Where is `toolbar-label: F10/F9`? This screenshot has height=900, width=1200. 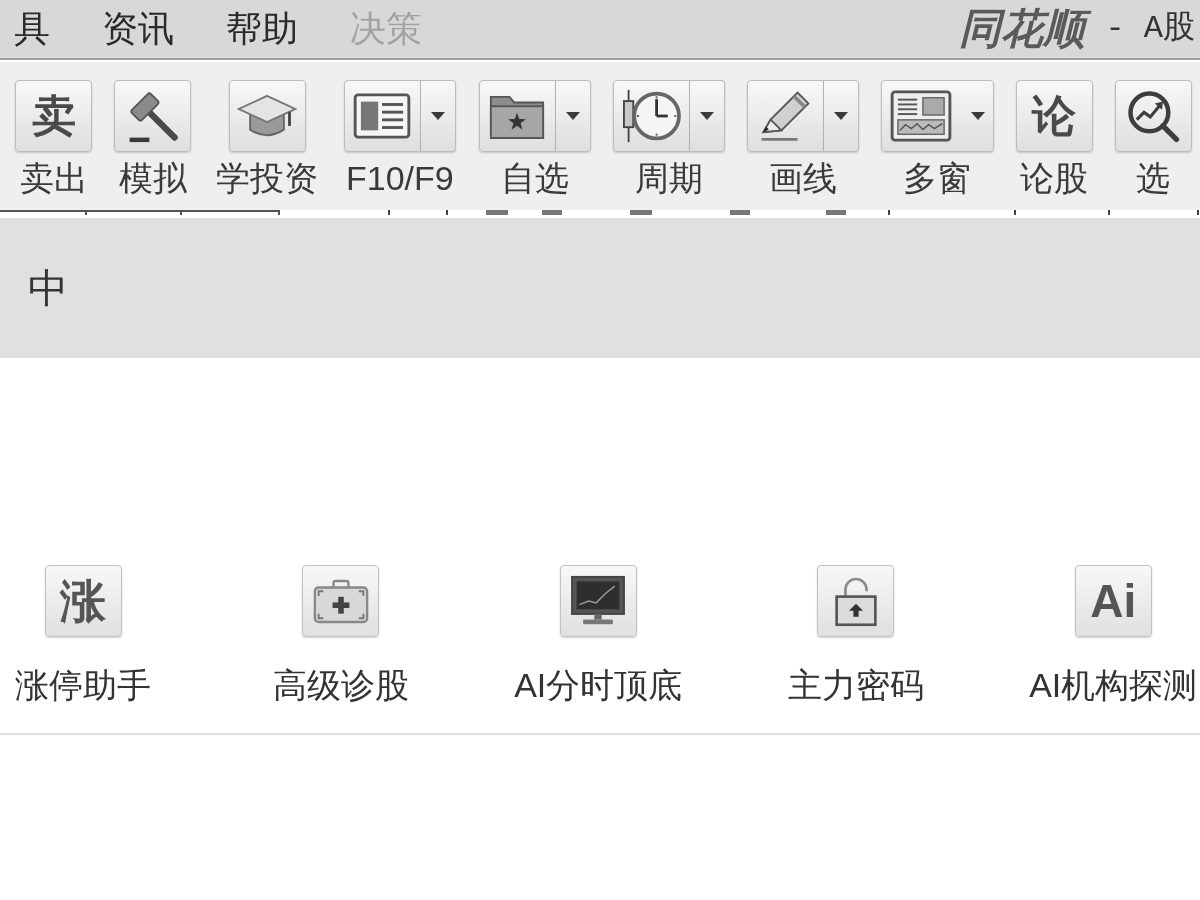 toolbar-label: F10/F9 is located at coordinates (400, 178).